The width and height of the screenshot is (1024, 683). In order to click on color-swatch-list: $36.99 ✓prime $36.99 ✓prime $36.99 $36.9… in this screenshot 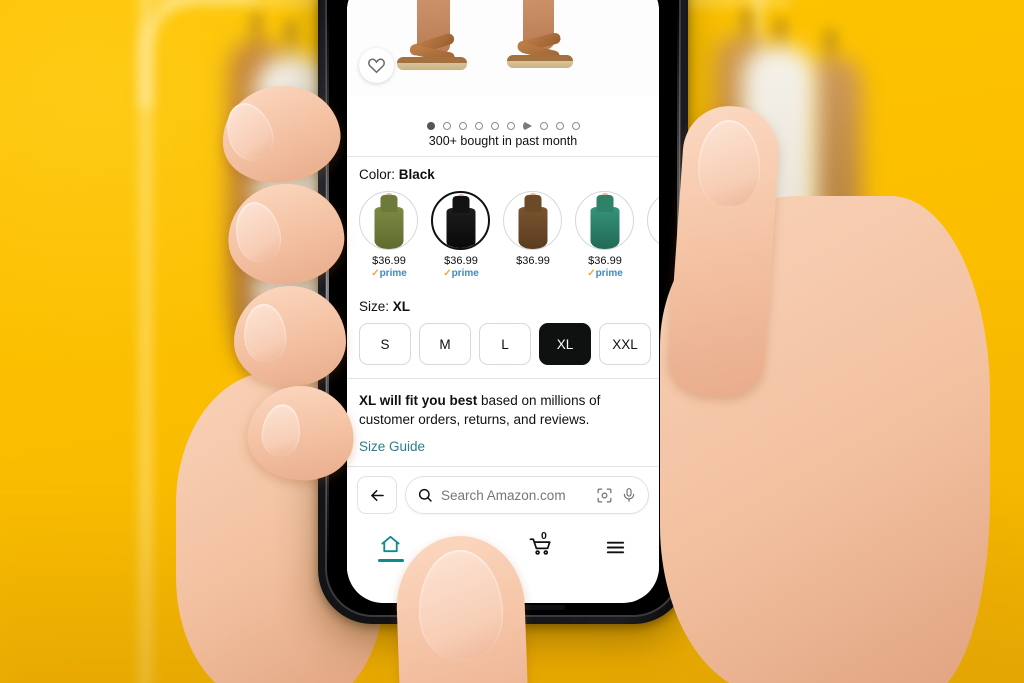, I will do `click(509, 240)`.